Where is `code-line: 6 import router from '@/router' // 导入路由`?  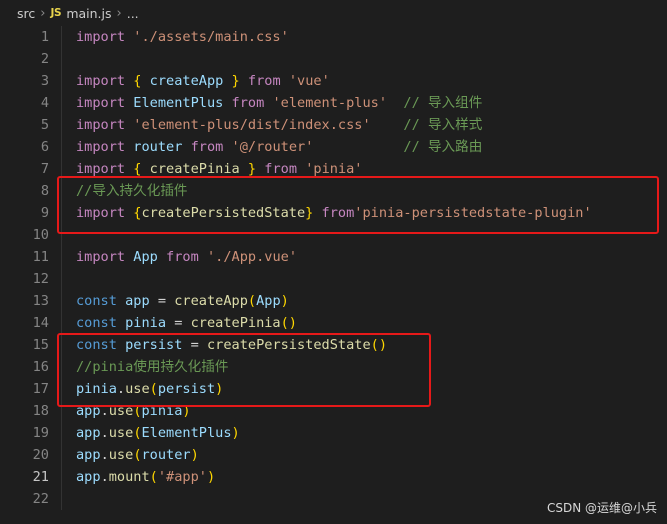
code-line: 6 import router from '@/router' // 导入路由 is located at coordinates (333, 147).